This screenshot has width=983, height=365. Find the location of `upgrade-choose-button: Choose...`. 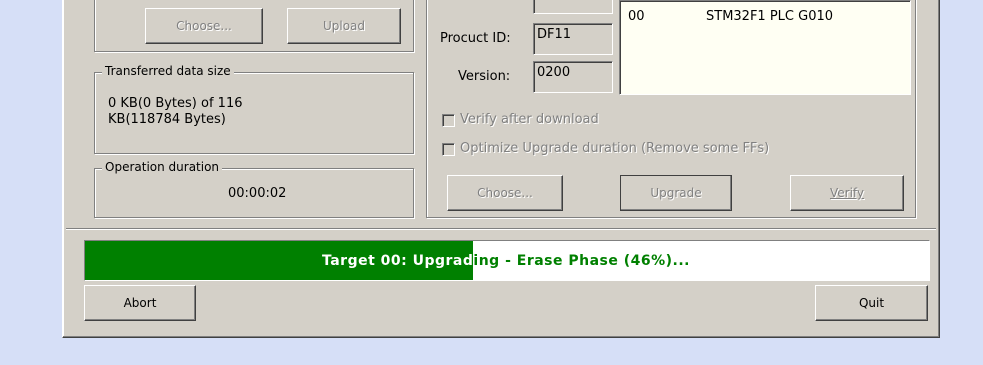

upgrade-choose-button: Choose... is located at coordinates (505, 193).